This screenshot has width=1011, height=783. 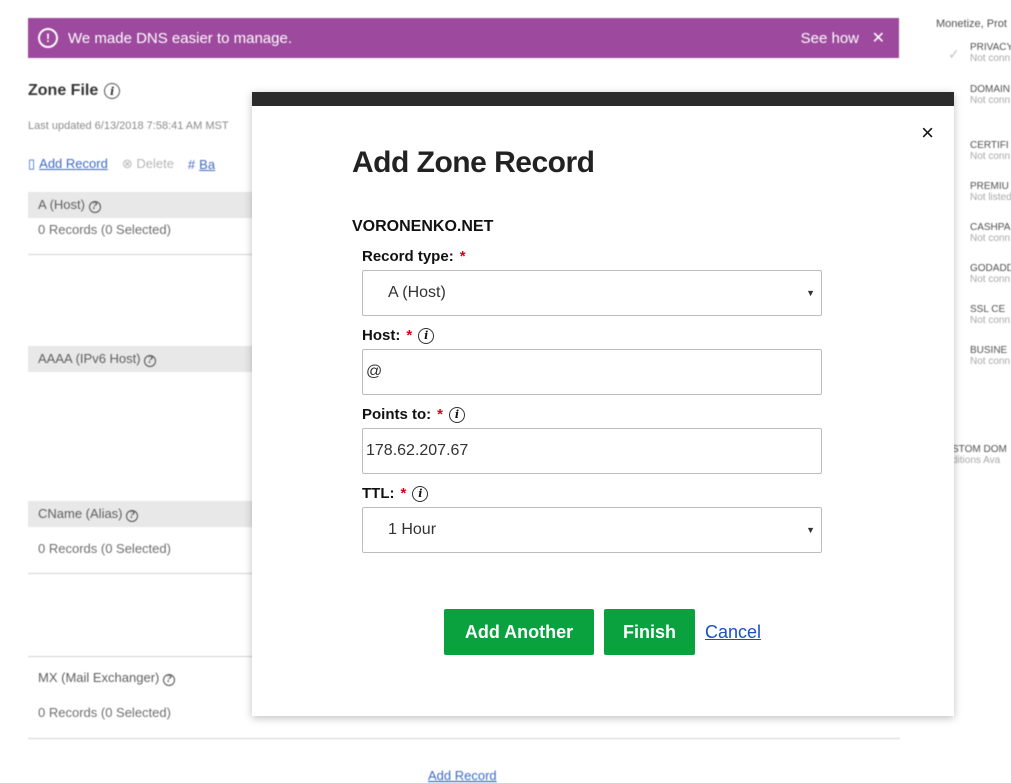 I want to click on close-icon: ×, so click(x=927, y=133).